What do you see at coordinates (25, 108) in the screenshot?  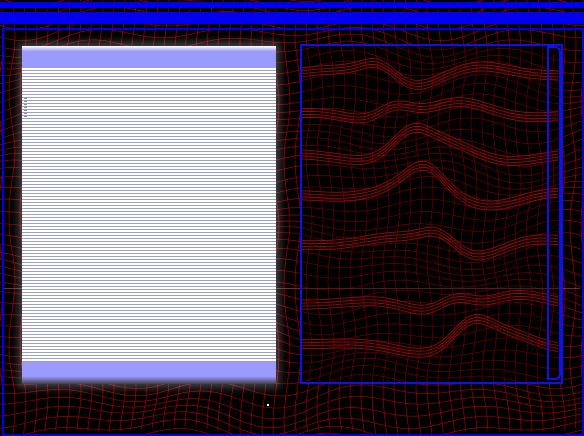 I see `left-panel-row-marker` at bounding box center [25, 108].